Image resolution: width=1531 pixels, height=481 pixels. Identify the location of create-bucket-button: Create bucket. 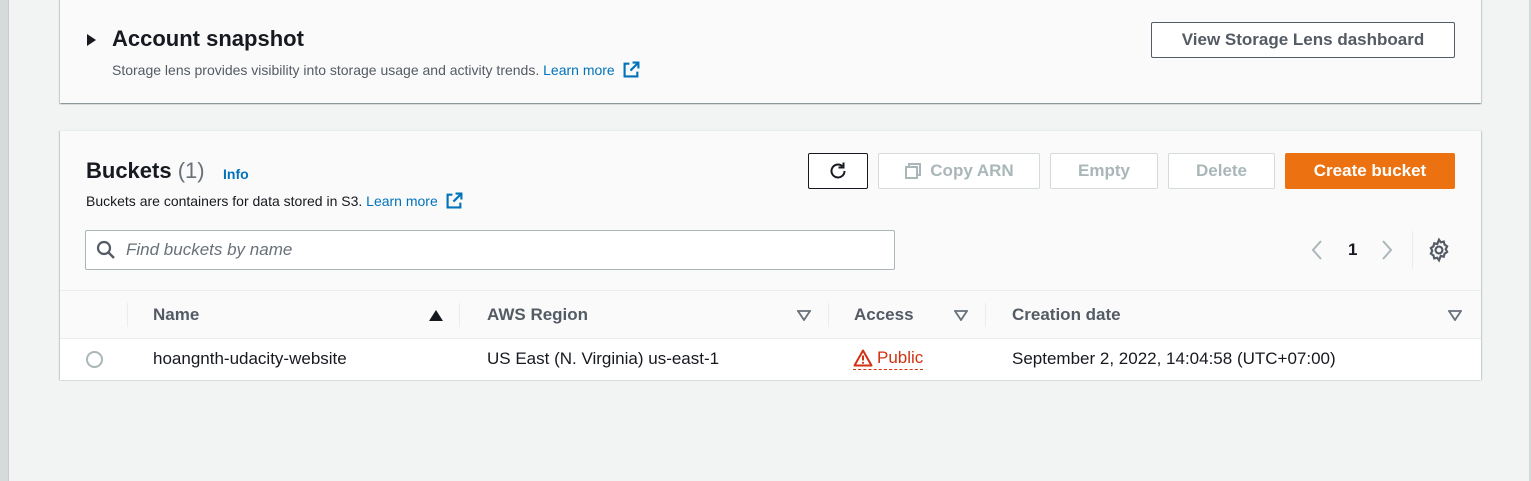
(1370, 171).